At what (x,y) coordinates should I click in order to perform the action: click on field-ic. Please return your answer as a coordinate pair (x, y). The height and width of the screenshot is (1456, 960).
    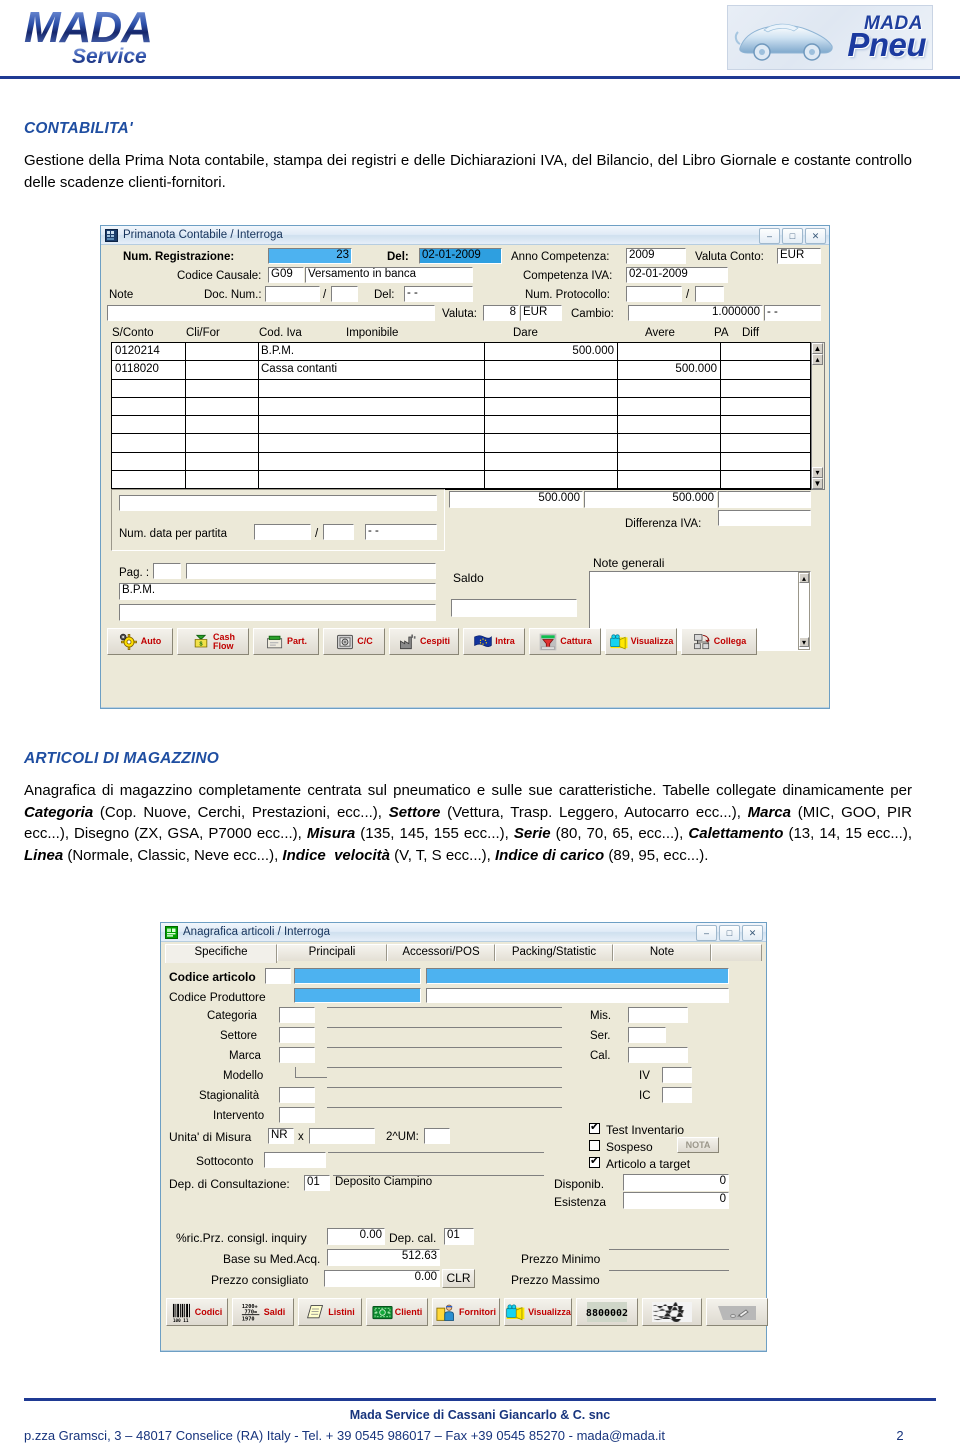
    Looking at the image, I should click on (677, 1095).